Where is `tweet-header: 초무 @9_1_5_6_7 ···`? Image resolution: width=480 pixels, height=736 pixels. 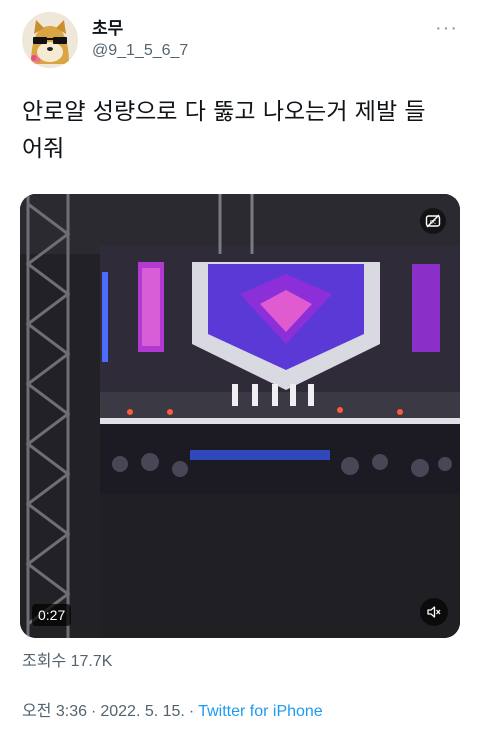
tweet-header: 초무 @9_1_5_6_7 ··· is located at coordinates (242, 42).